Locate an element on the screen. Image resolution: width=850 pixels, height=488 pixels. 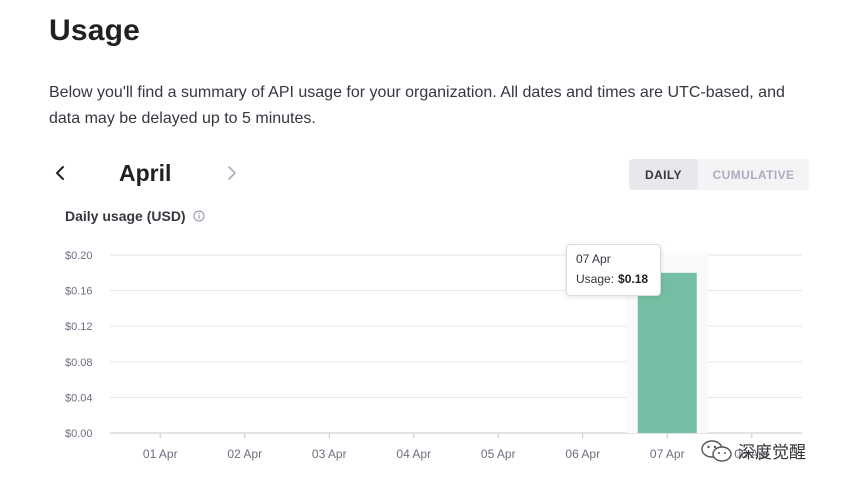
x-tick-label: 03 Apr is located at coordinates (329, 454).